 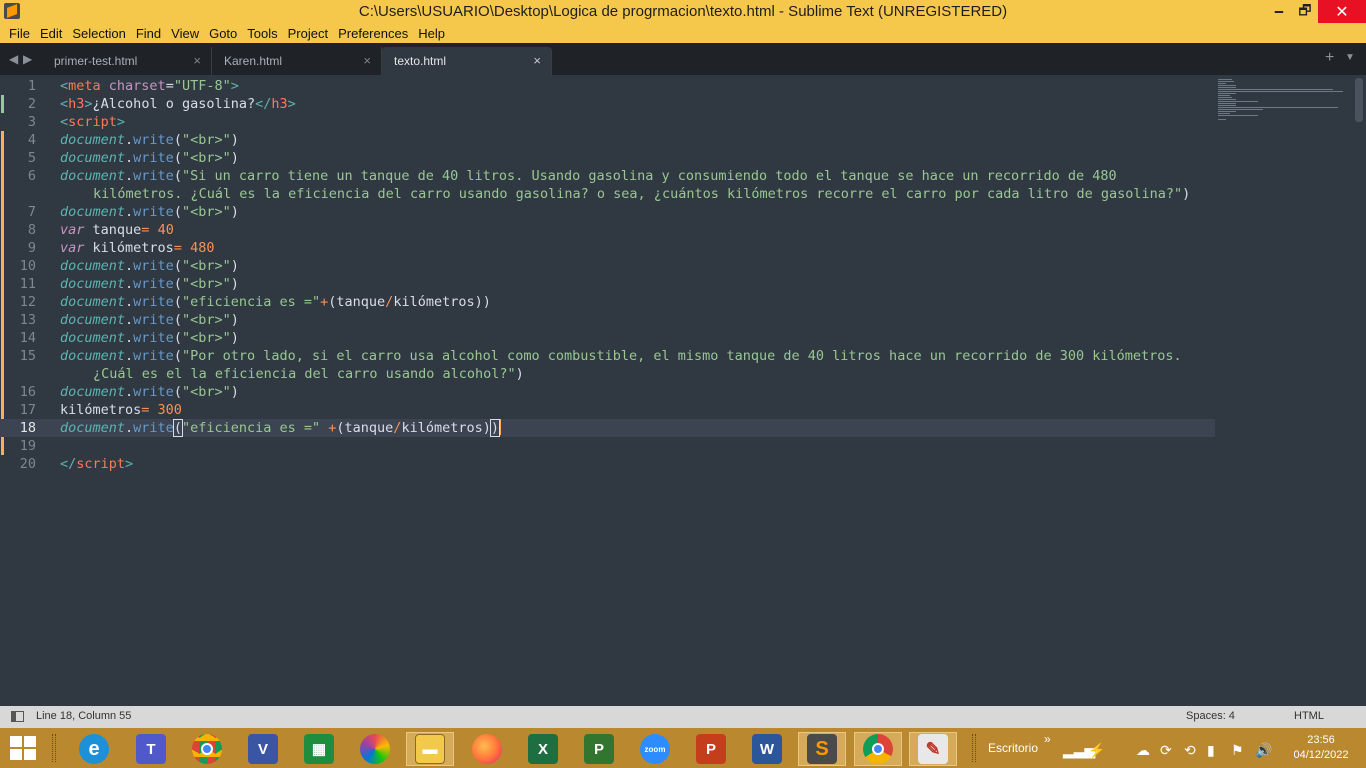 What do you see at coordinates (207, 749) in the screenshot?
I see `chrome-icon` at bounding box center [207, 749].